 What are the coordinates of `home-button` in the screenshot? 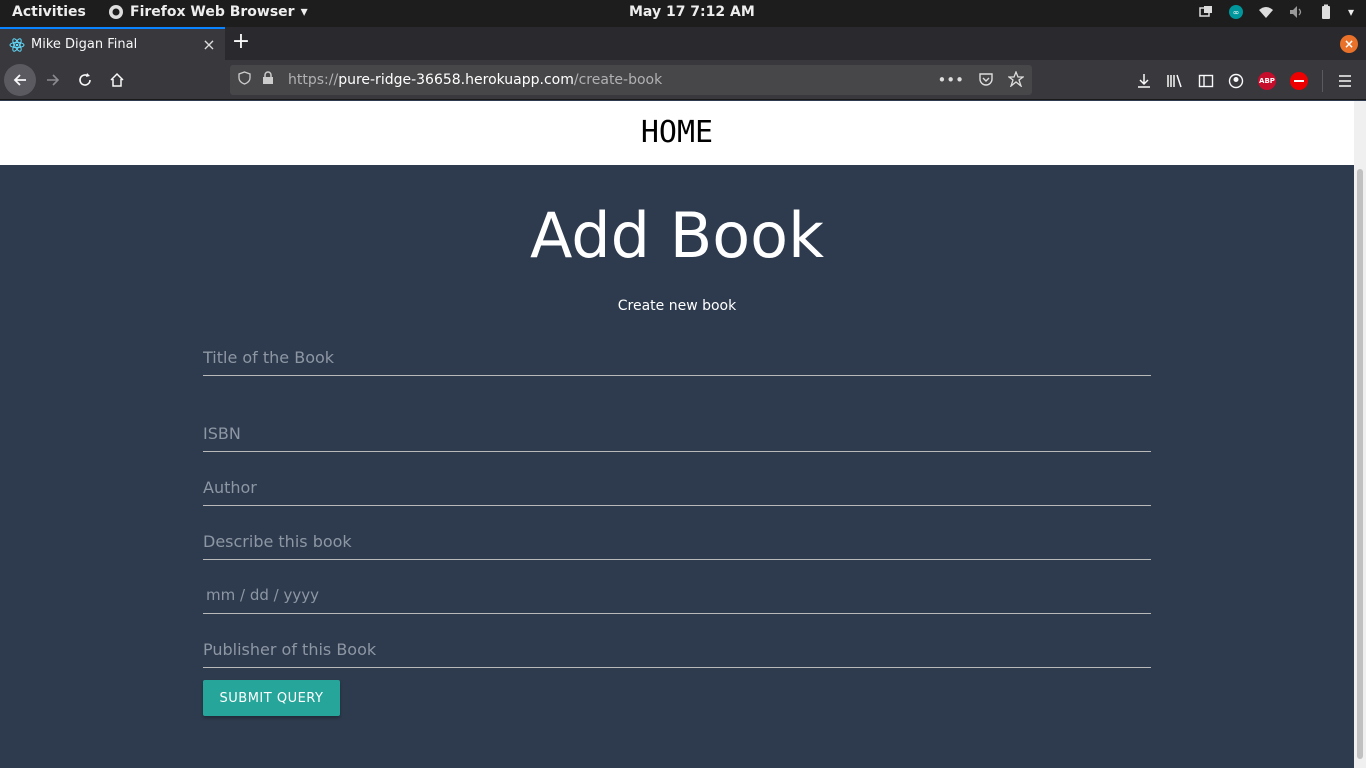 It's located at (117, 80).